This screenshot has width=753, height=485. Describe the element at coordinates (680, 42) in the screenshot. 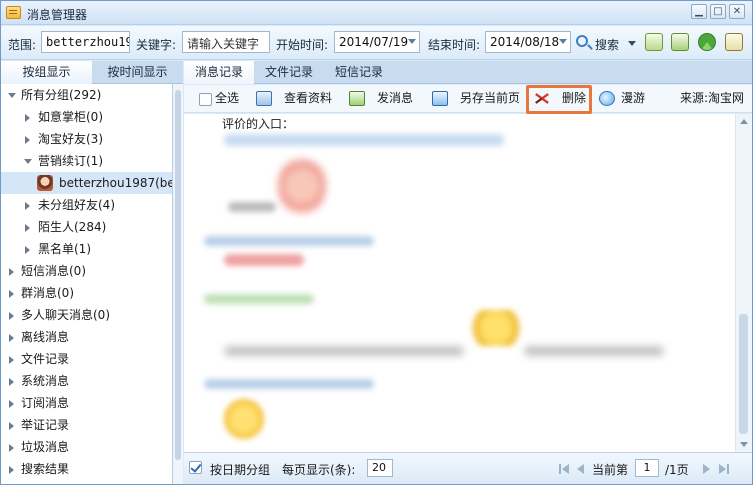

I see `export-icon` at that location.